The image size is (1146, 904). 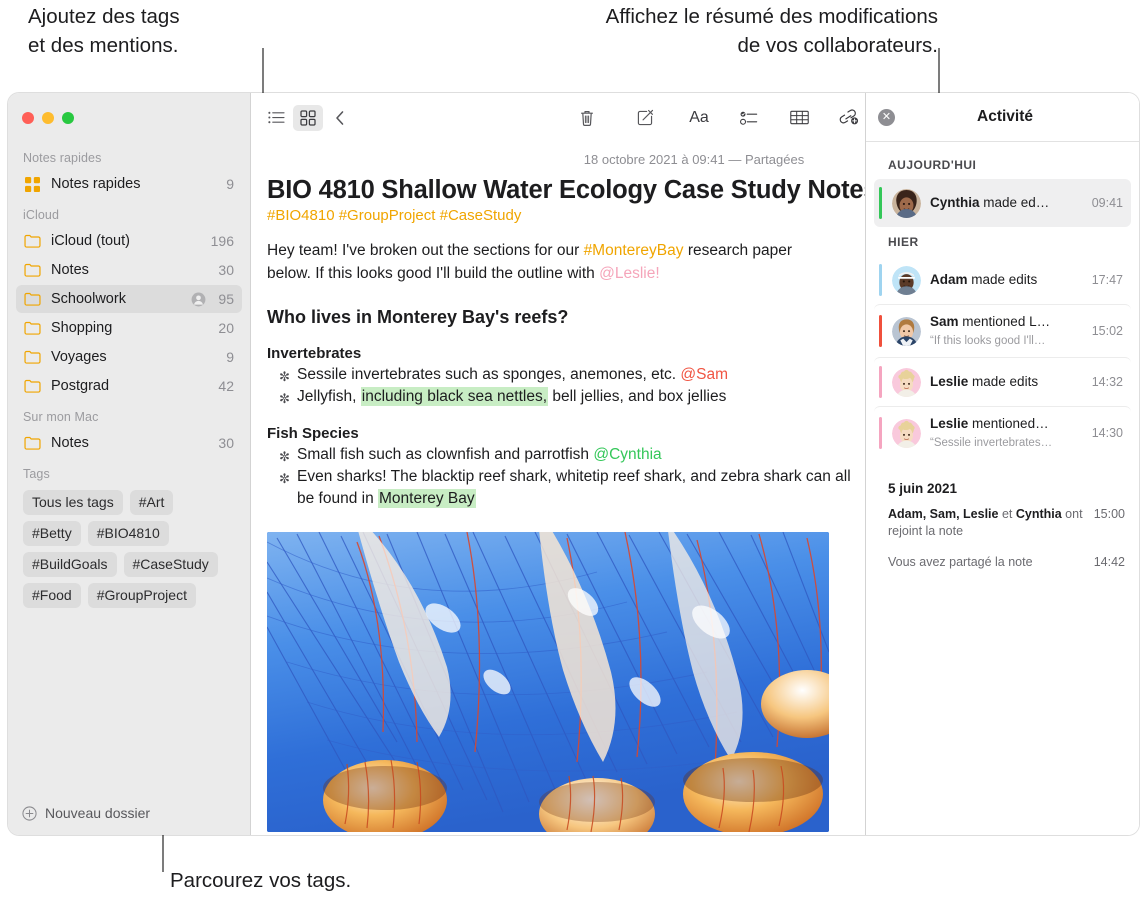 What do you see at coordinates (799, 118) in the screenshot?
I see `table-icon` at bounding box center [799, 118].